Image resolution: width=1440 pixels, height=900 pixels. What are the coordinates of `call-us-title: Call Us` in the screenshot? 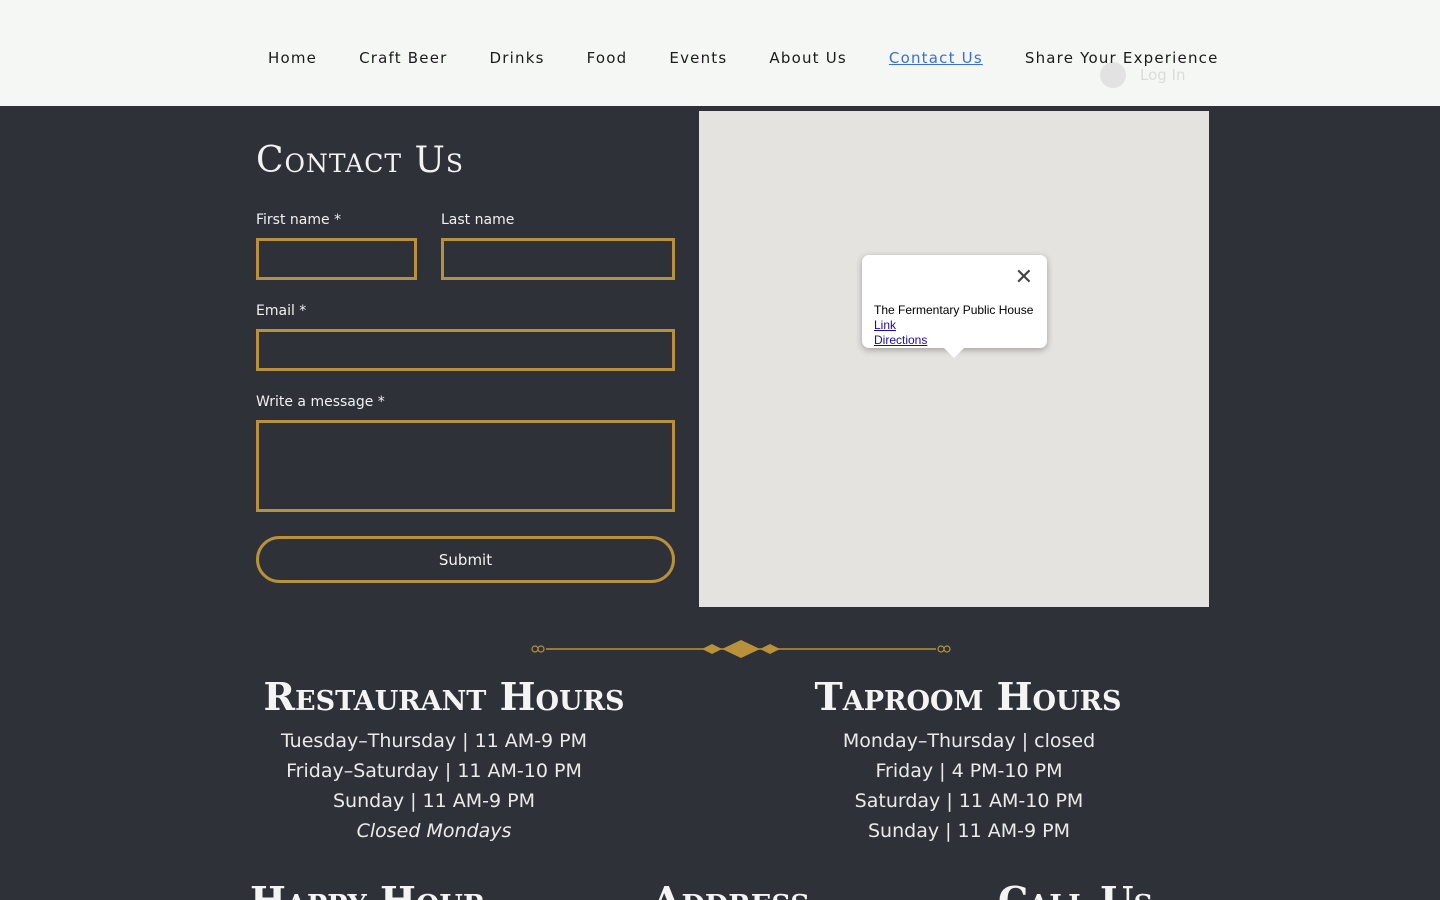 It's located at (1075, 889).